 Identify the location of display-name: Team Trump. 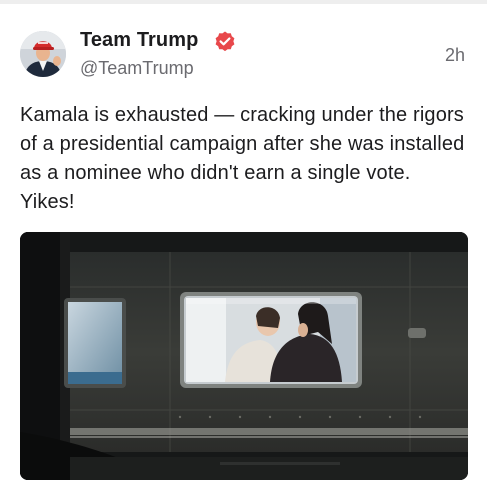
(139, 40).